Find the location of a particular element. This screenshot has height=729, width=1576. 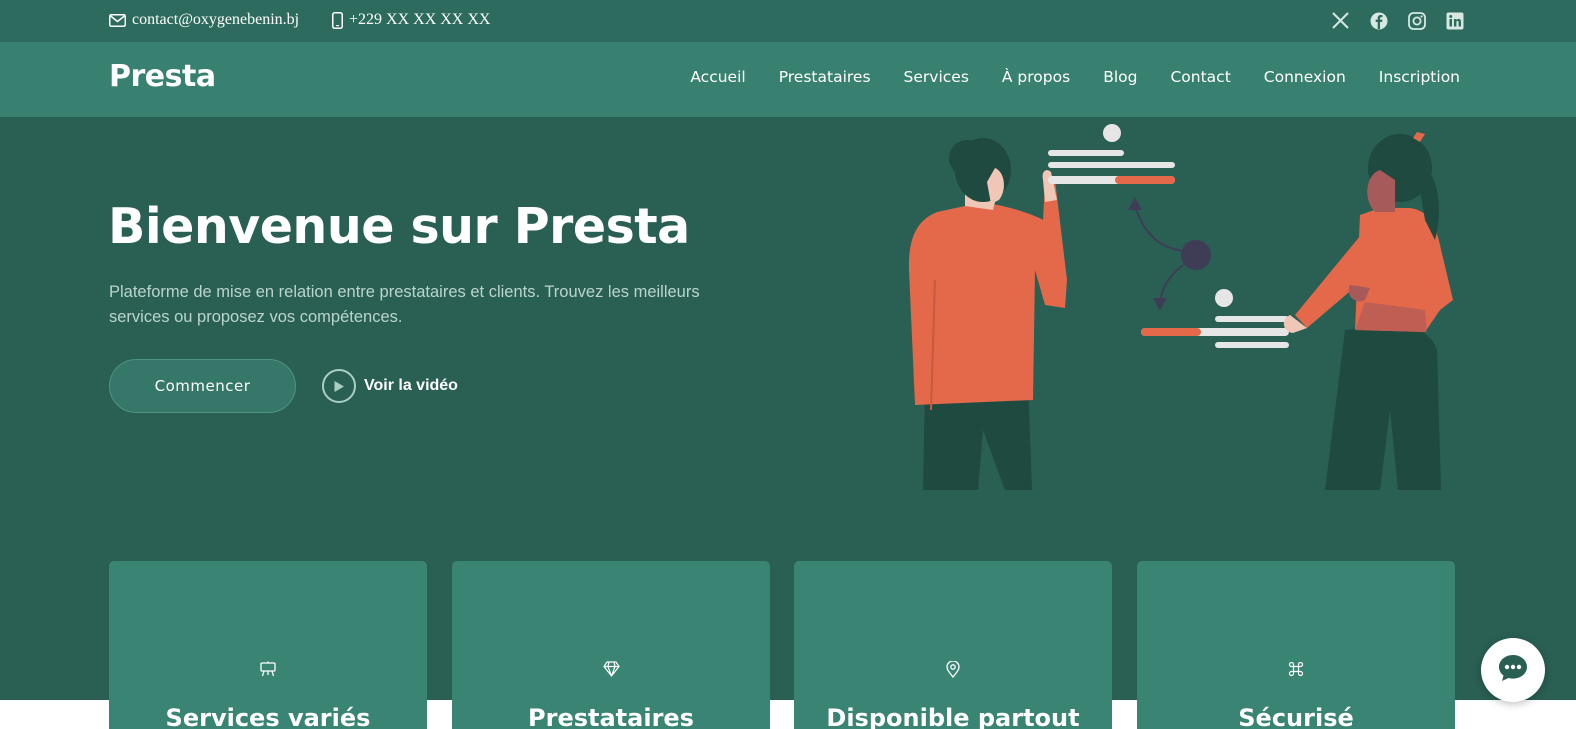

man-figure is located at coordinates (987, 314).